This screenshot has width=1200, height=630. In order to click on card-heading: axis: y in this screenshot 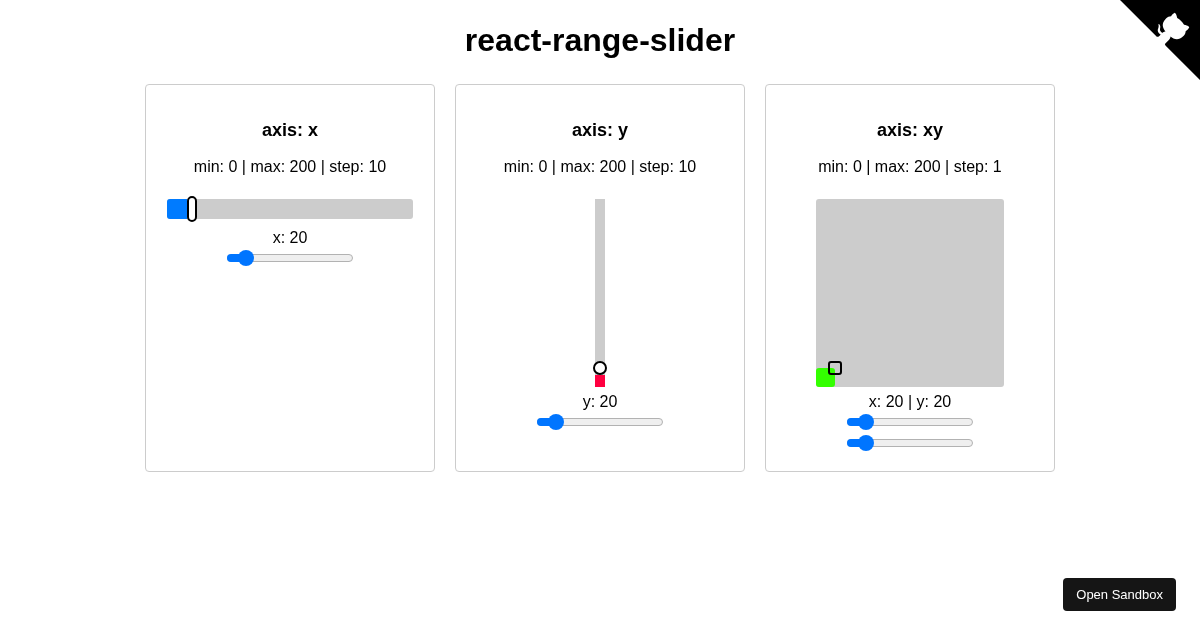, I will do `click(599, 130)`.